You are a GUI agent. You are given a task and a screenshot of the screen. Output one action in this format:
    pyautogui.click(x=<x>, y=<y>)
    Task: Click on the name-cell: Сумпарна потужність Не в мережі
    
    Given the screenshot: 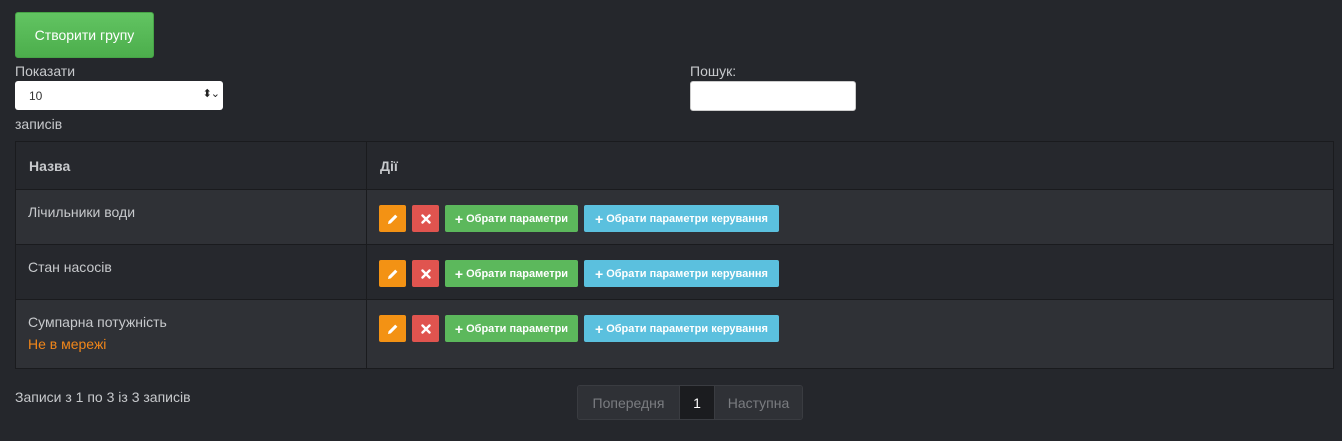 What is the action you would take?
    pyautogui.click(x=191, y=334)
    